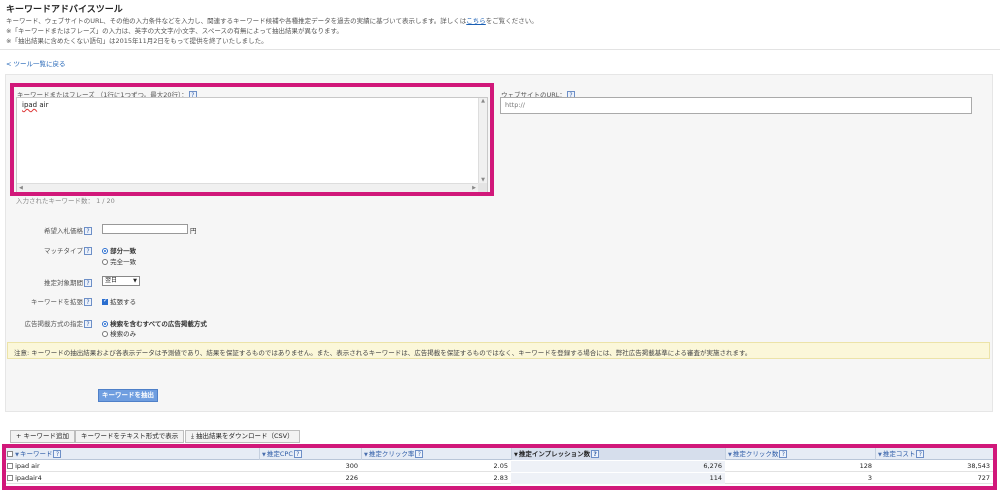  What do you see at coordinates (119, 301) in the screenshot?
I see `expand-checkbox: 拡張する` at bounding box center [119, 301].